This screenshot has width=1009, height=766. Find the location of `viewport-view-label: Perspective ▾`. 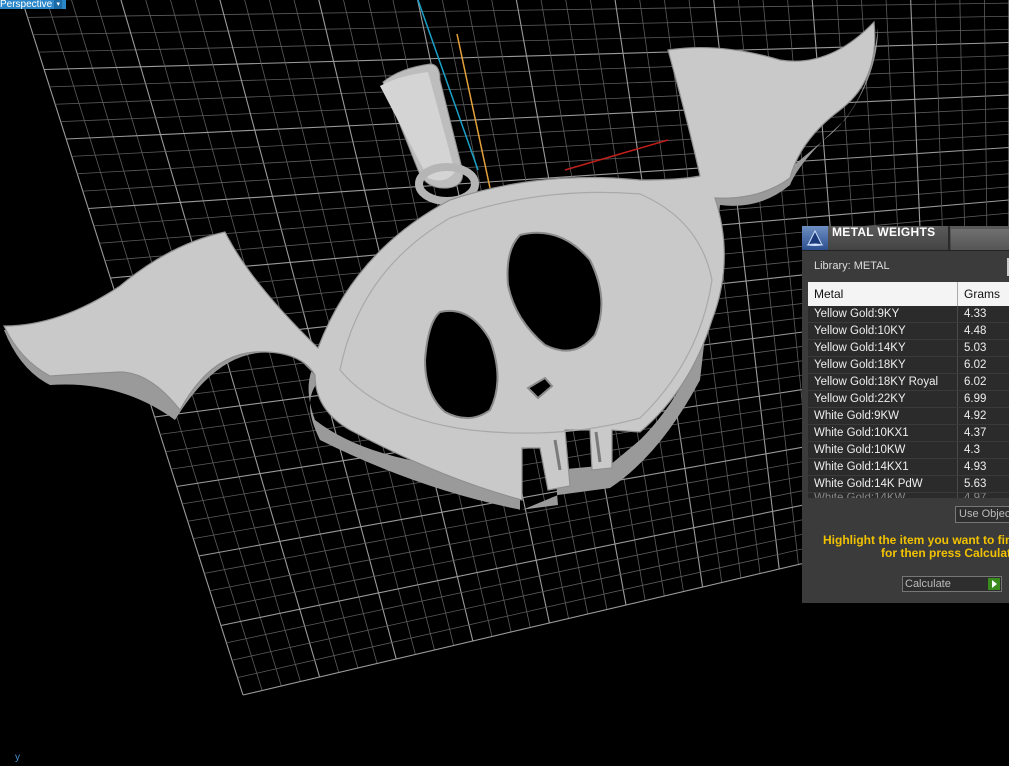

viewport-view-label: Perspective ▾ is located at coordinates (33, 5).